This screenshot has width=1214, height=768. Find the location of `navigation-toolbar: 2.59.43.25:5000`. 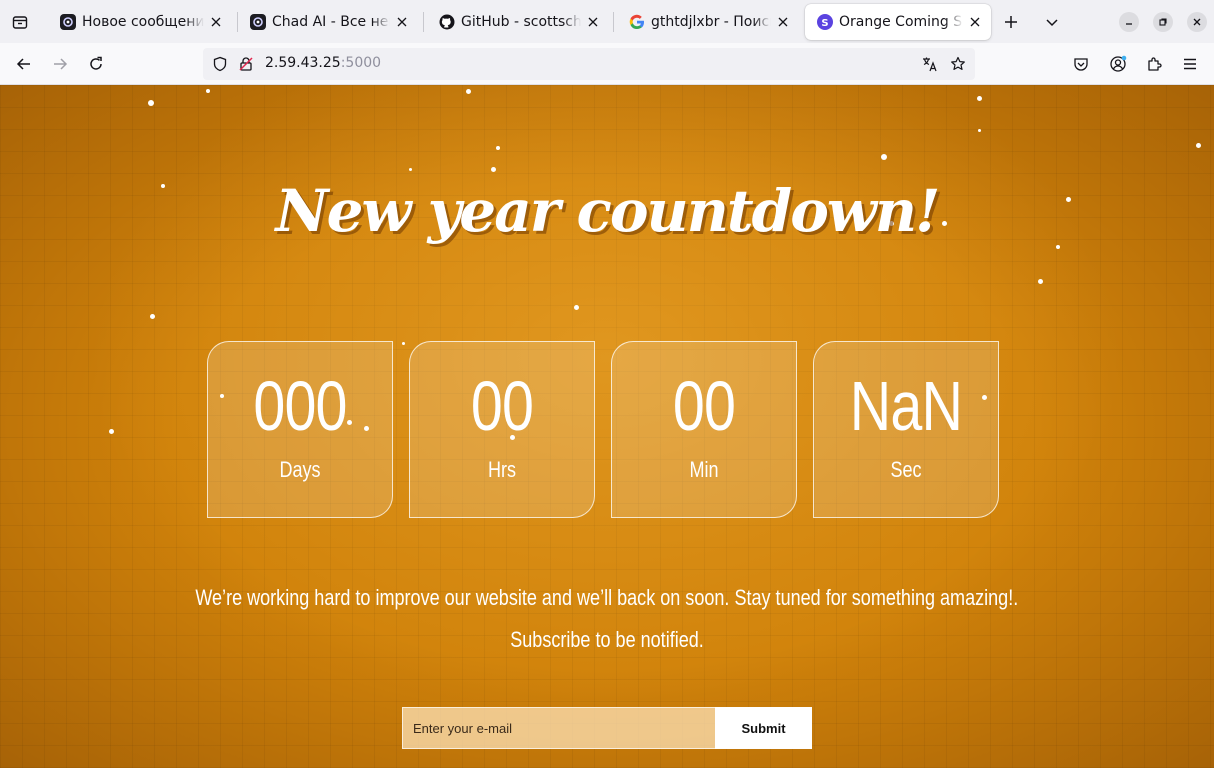

navigation-toolbar: 2.59.43.25:5000 is located at coordinates (607, 64).